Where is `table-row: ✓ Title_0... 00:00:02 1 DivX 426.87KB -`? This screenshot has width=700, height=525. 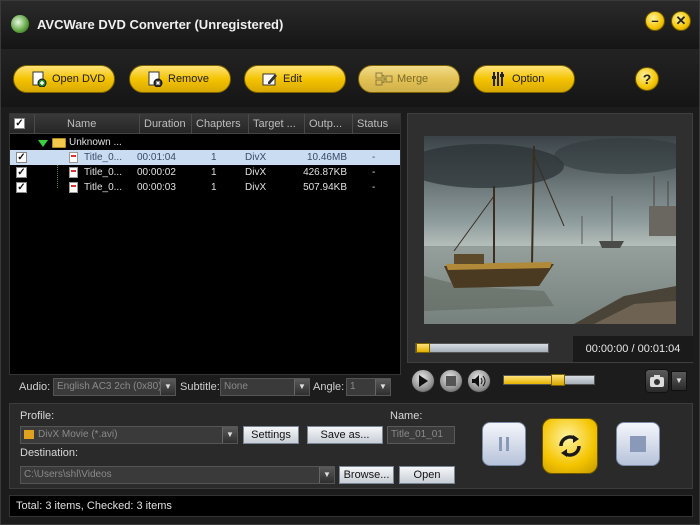 table-row: ✓ Title_0... 00:00:02 1 DivX 426.87KB - is located at coordinates (205, 172).